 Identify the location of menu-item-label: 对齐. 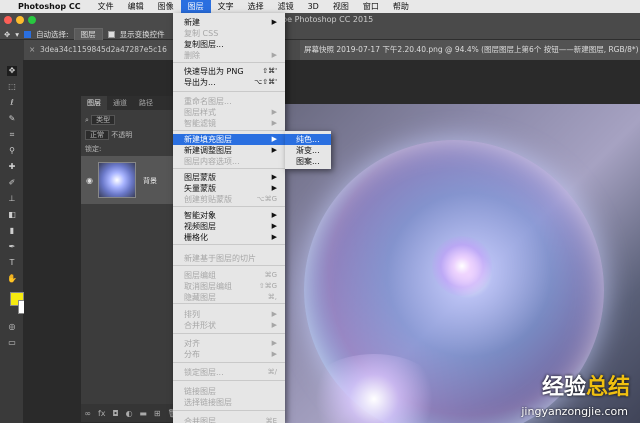
(192, 343).